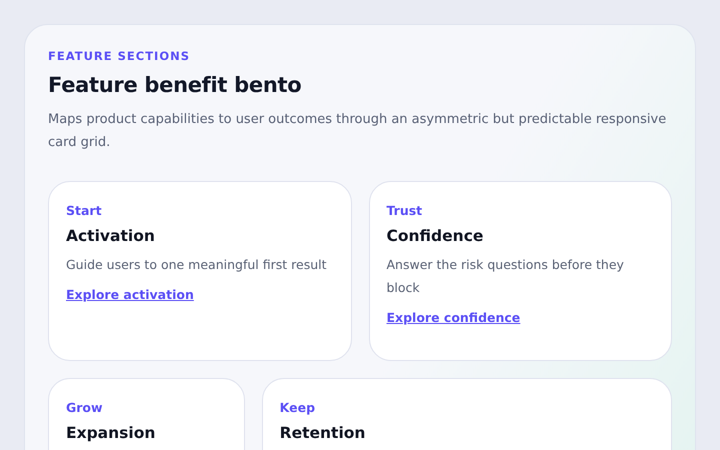  I want to click on card-description: Guide users to one meaningful first result, so click(197, 265).